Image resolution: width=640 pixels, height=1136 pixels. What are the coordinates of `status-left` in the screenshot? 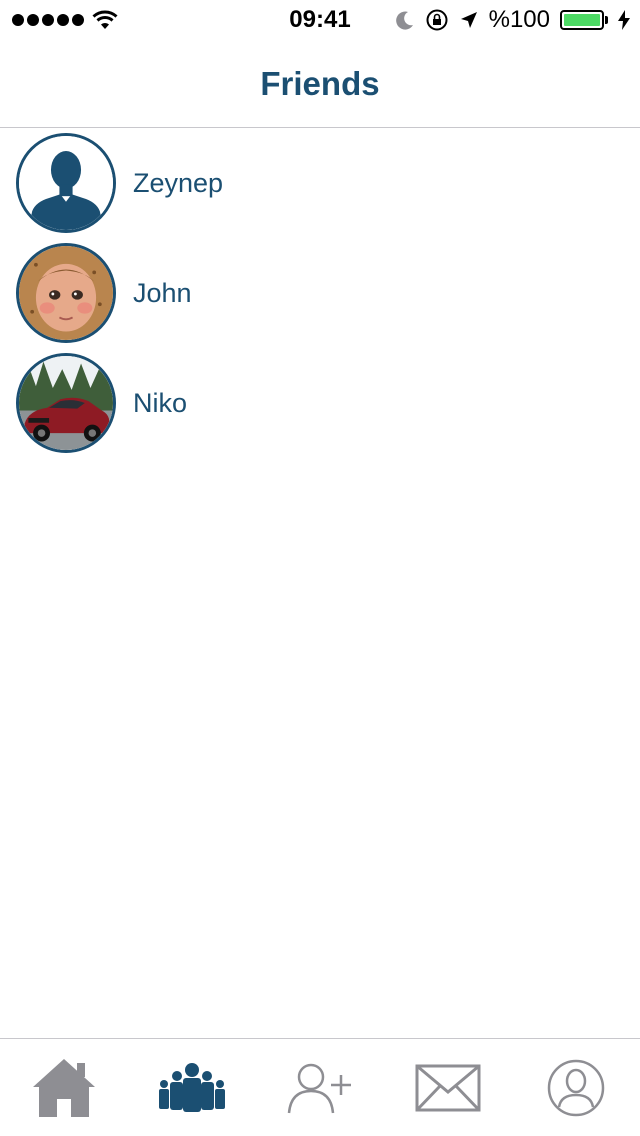 It's located at (65, 20).